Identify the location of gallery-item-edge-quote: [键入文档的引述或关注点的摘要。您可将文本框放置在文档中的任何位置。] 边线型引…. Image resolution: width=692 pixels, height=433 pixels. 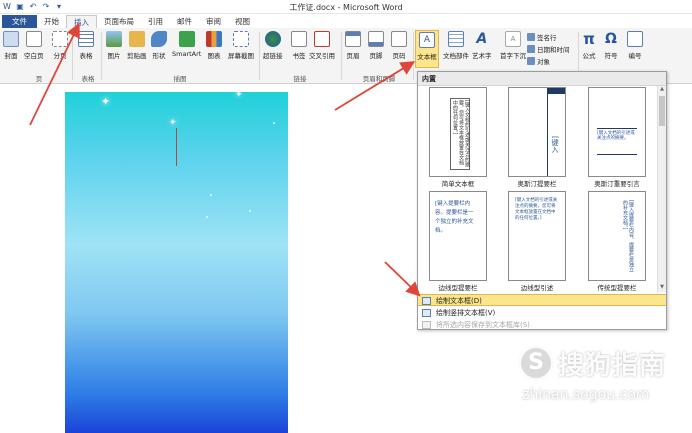
(537, 241).